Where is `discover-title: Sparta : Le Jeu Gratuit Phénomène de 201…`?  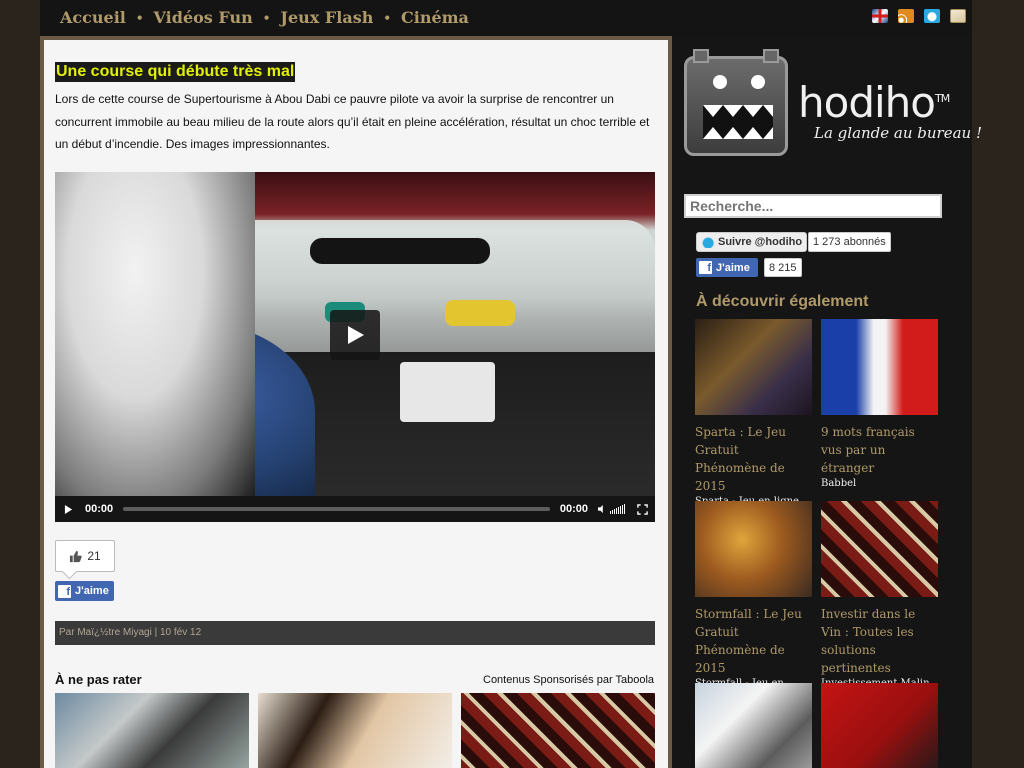
discover-title: Sparta : Le Jeu Gratuit Phénomène de 201… is located at coordinates (740, 459).